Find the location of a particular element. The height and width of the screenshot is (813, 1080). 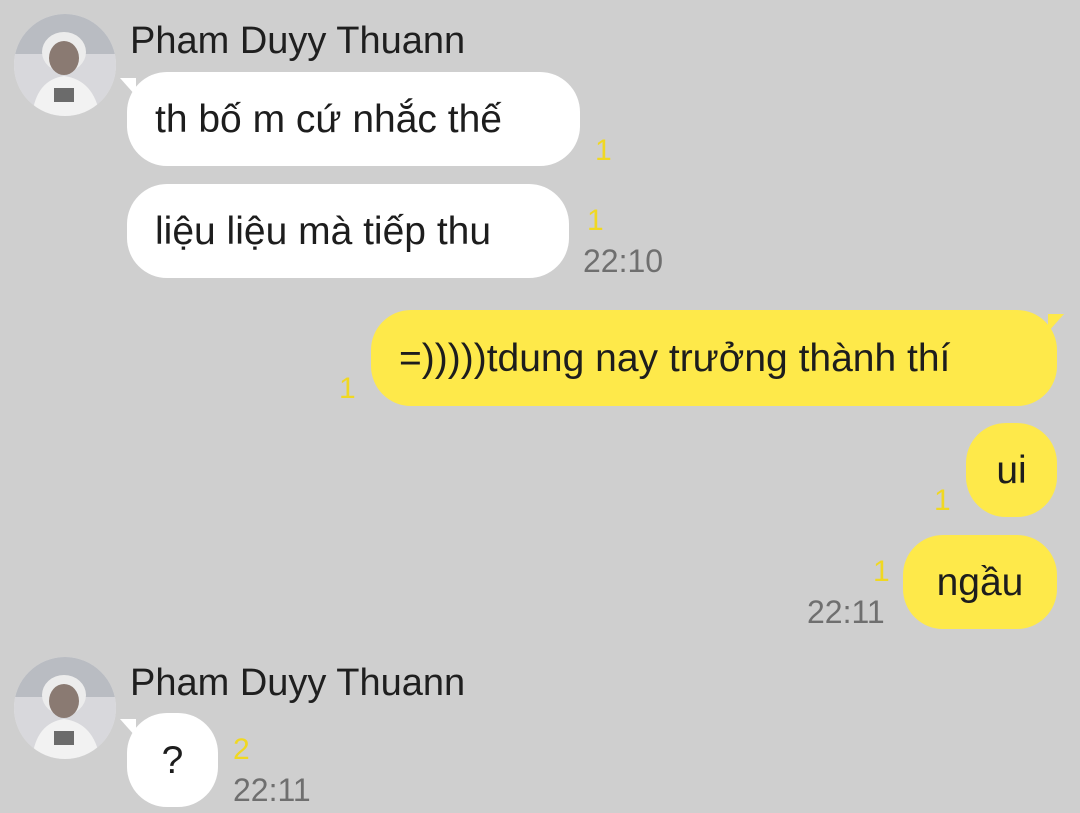

message-bubble: =)))))tdung nay trưởng thành thí is located at coordinates (714, 358).